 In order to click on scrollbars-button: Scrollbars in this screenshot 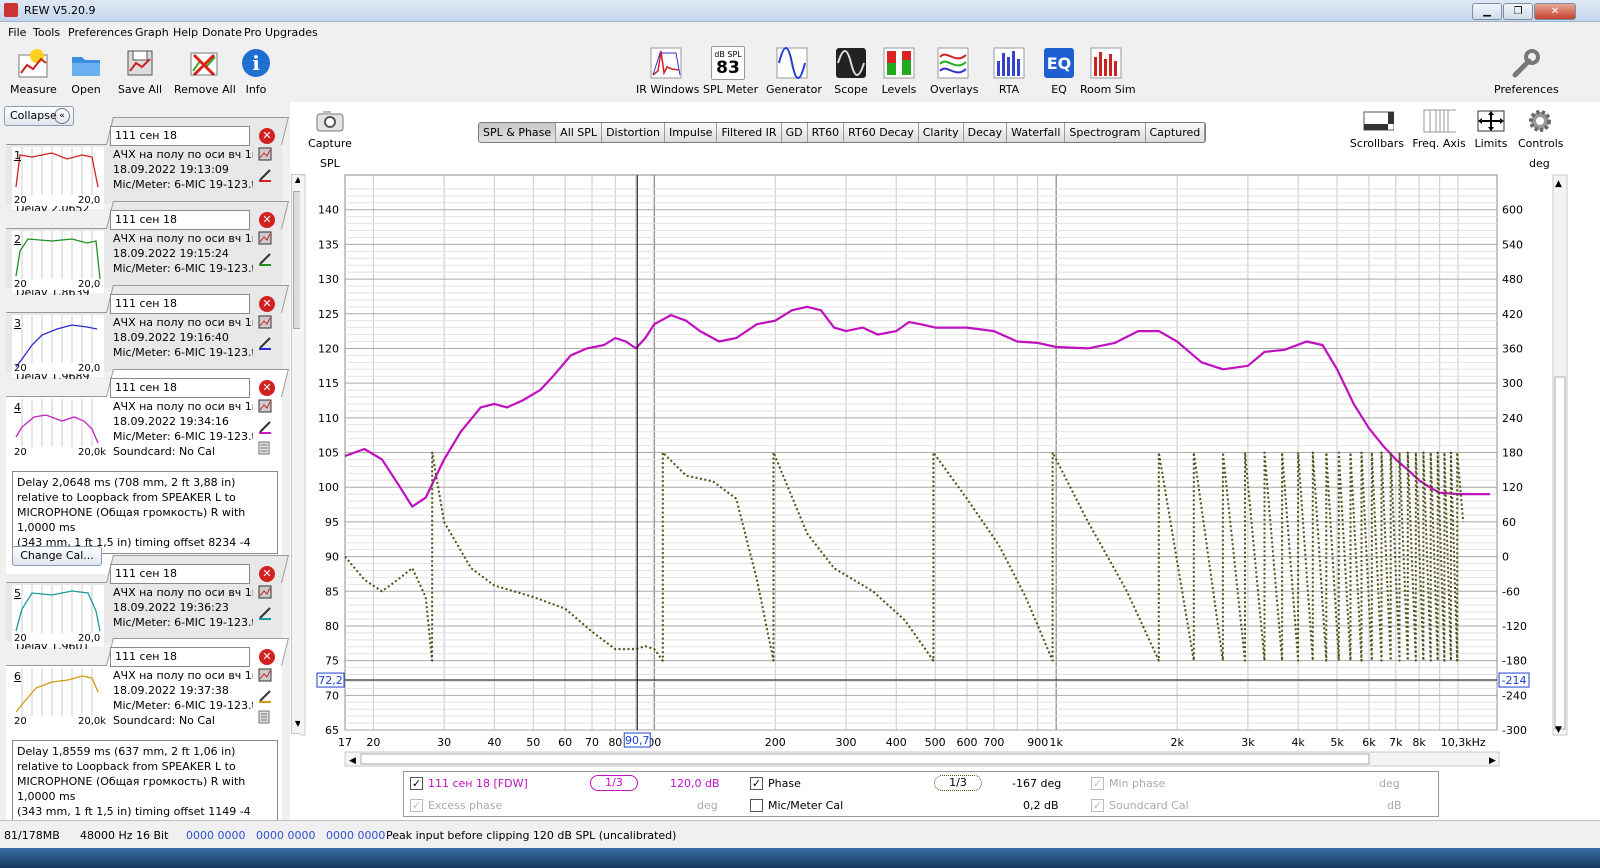, I will do `click(1377, 129)`.